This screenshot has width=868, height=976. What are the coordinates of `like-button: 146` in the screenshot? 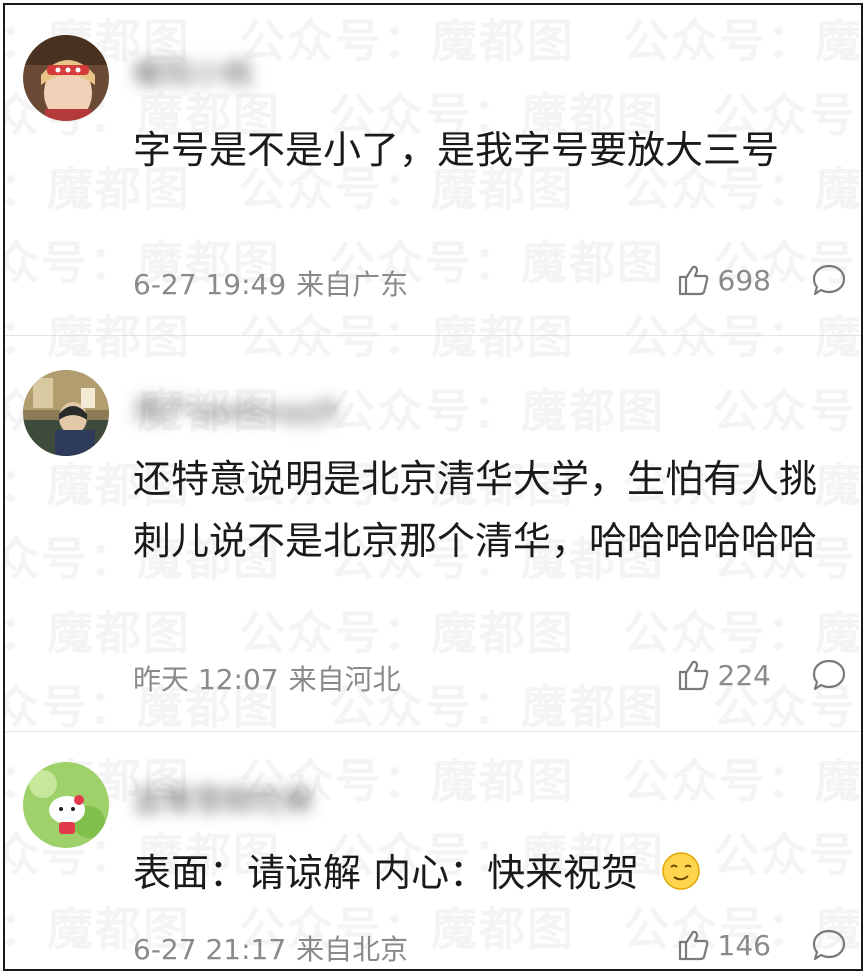 It's located at (723, 945).